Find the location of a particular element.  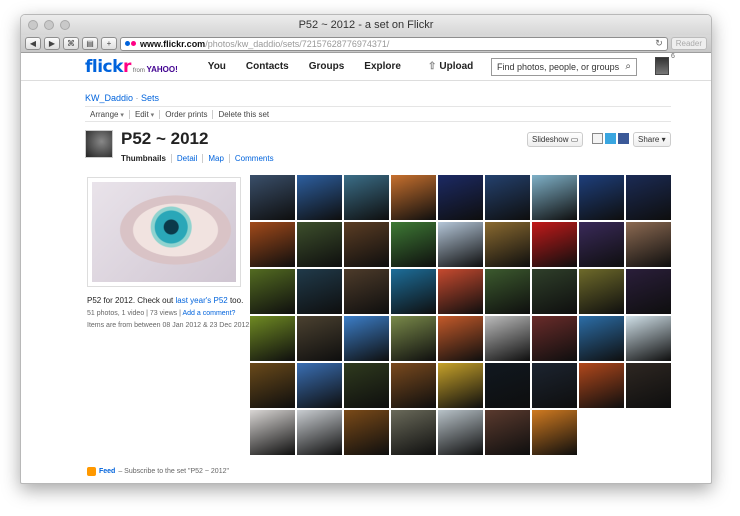

rss-icon is located at coordinates (91, 471).